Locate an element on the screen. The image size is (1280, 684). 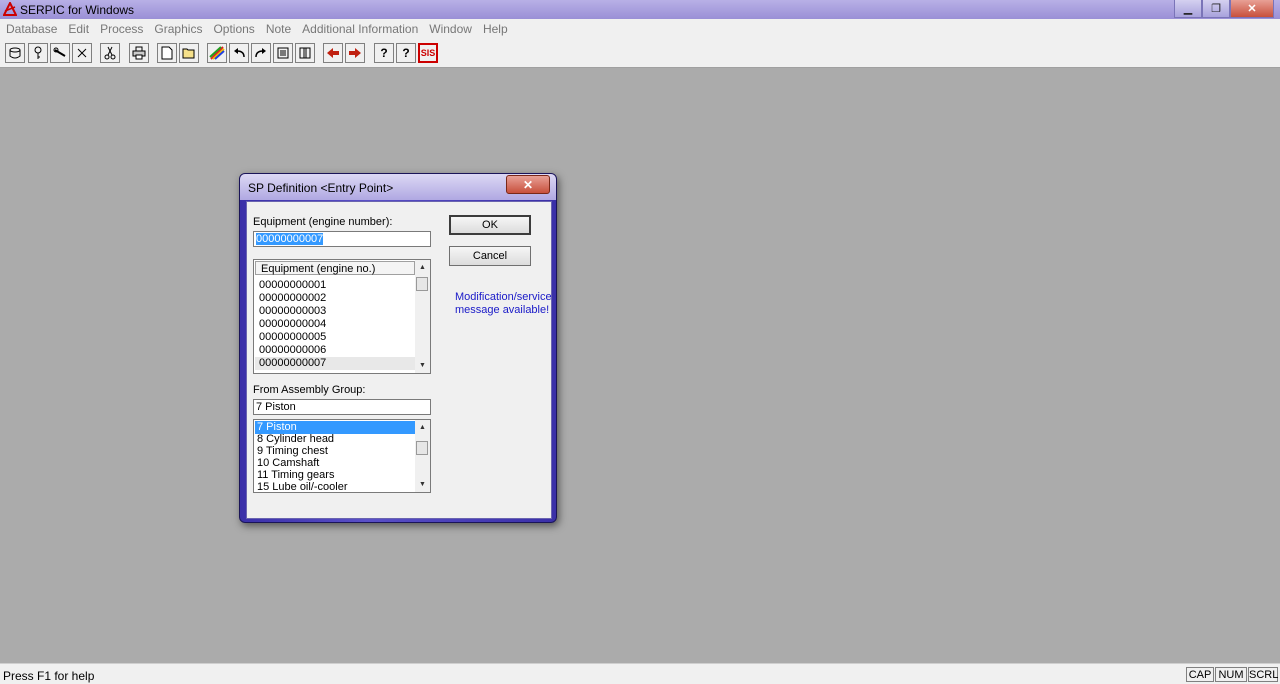
list-item: 00000000005 is located at coordinates (292, 337).